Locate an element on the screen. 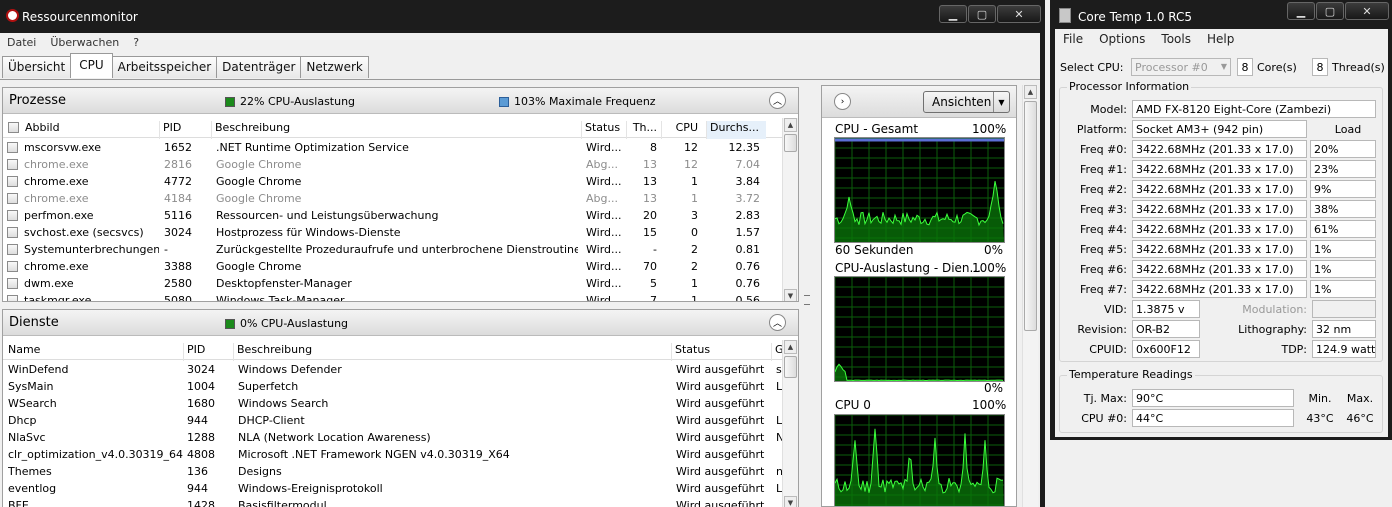 This screenshot has width=1392, height=507. col-pid: PID is located at coordinates (185, 130).